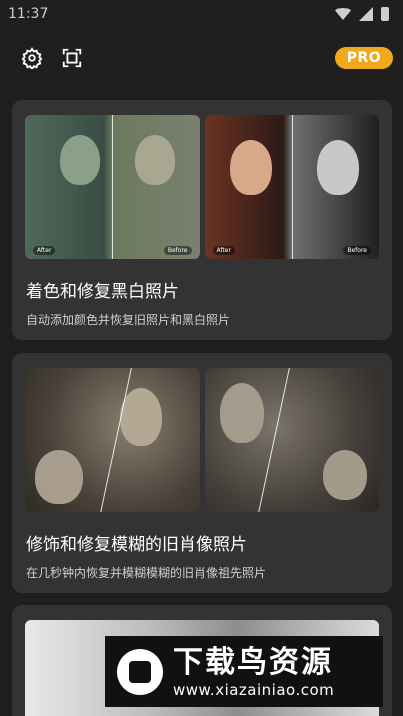  I want to click on status-bar: 11:37, so click(201, 14).